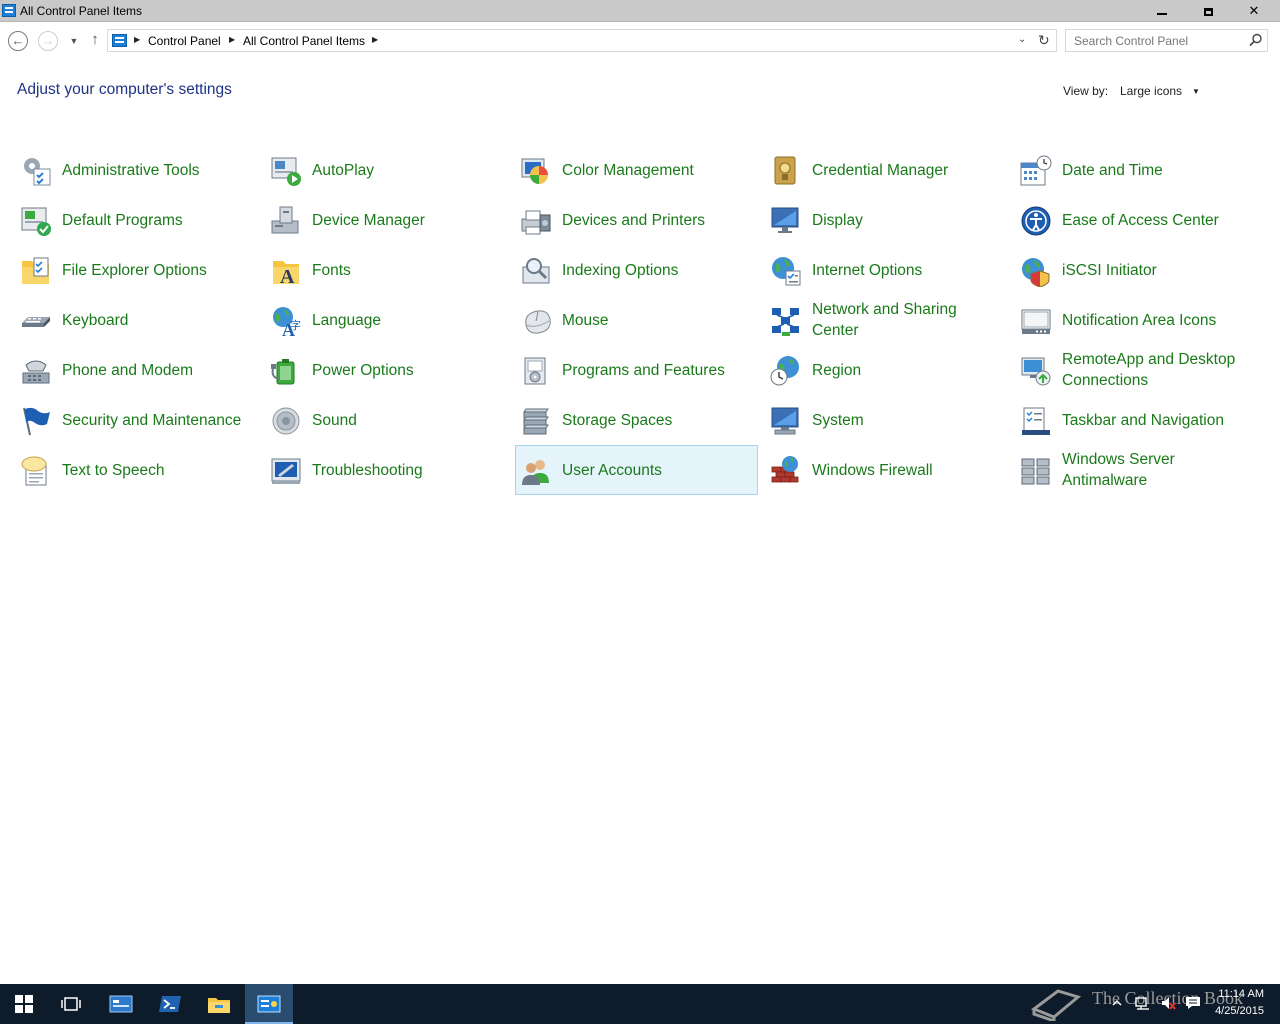 This screenshot has width=1280, height=1024. I want to click on control-panel-item-date-and-time: Date and Time, so click(1136, 170).